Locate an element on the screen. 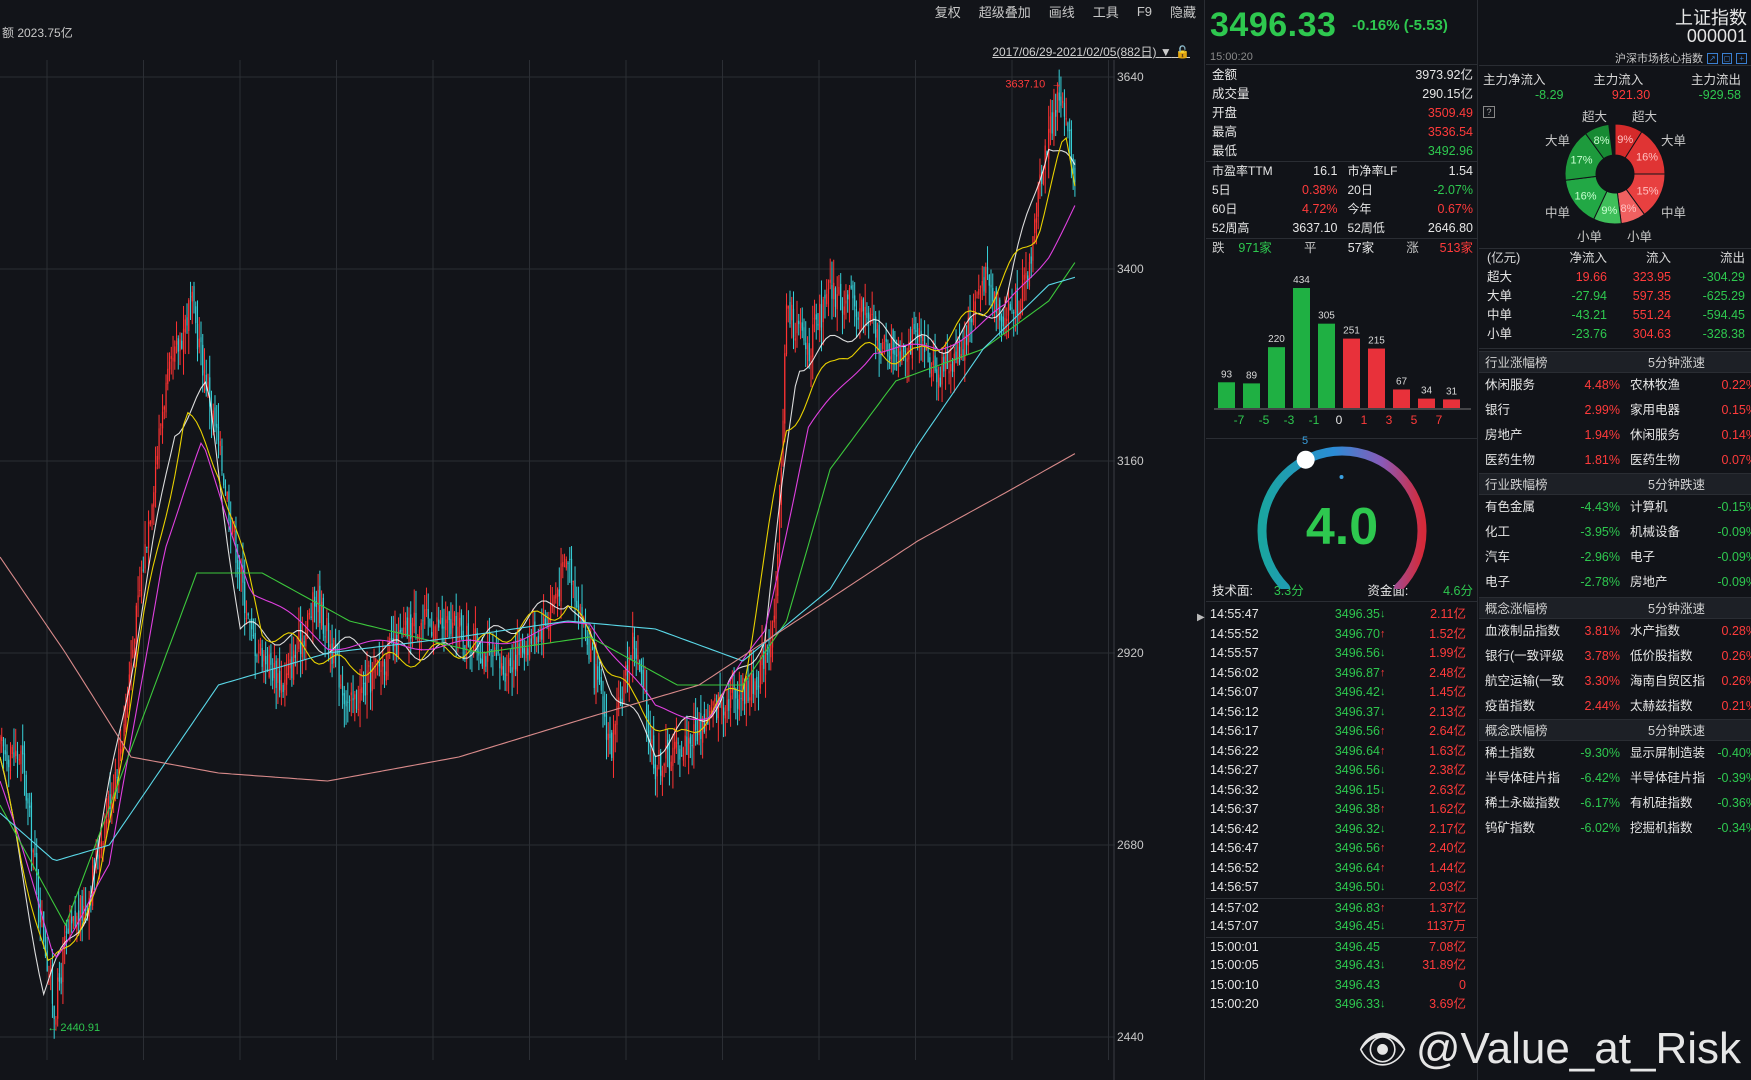 The height and width of the screenshot is (1080, 1751). toolbar-f9-button: F9 is located at coordinates (1144, 11).